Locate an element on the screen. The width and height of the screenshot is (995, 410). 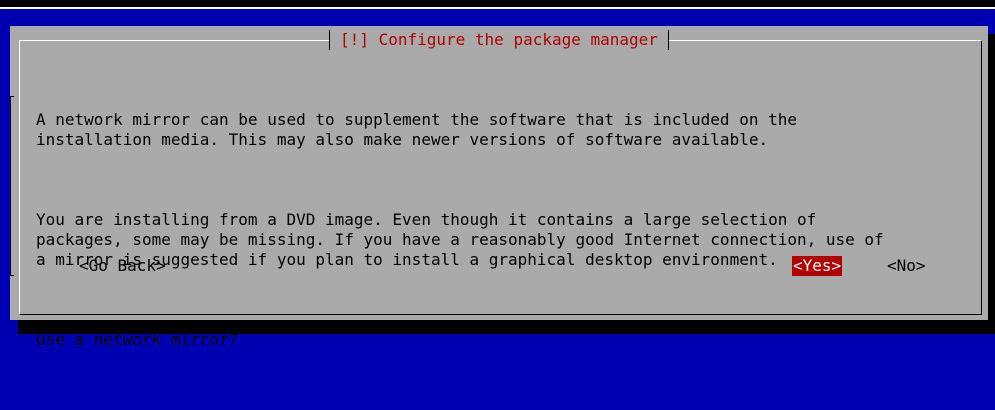
yes-button: <Yes> is located at coordinates (817, 266).